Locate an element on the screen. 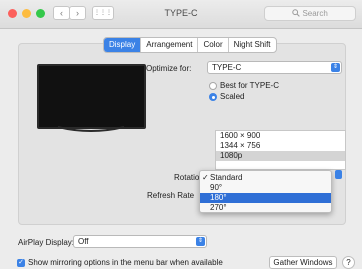 This screenshot has height=269, width=362. search-icon is located at coordinates (297, 13).